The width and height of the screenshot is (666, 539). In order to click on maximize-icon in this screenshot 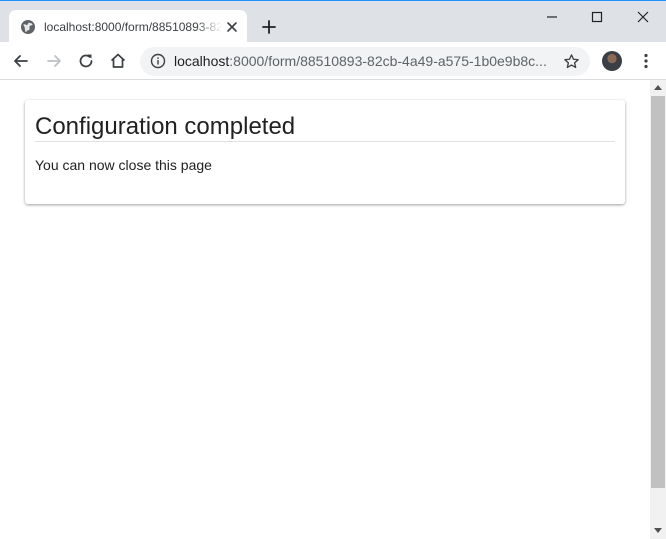, I will do `click(597, 17)`.